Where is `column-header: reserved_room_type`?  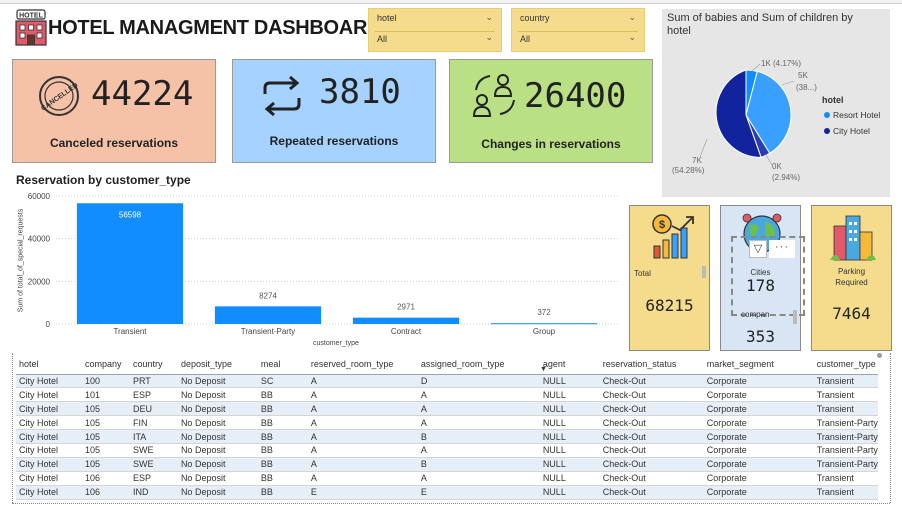 column-header: reserved_room_type is located at coordinates (362, 364).